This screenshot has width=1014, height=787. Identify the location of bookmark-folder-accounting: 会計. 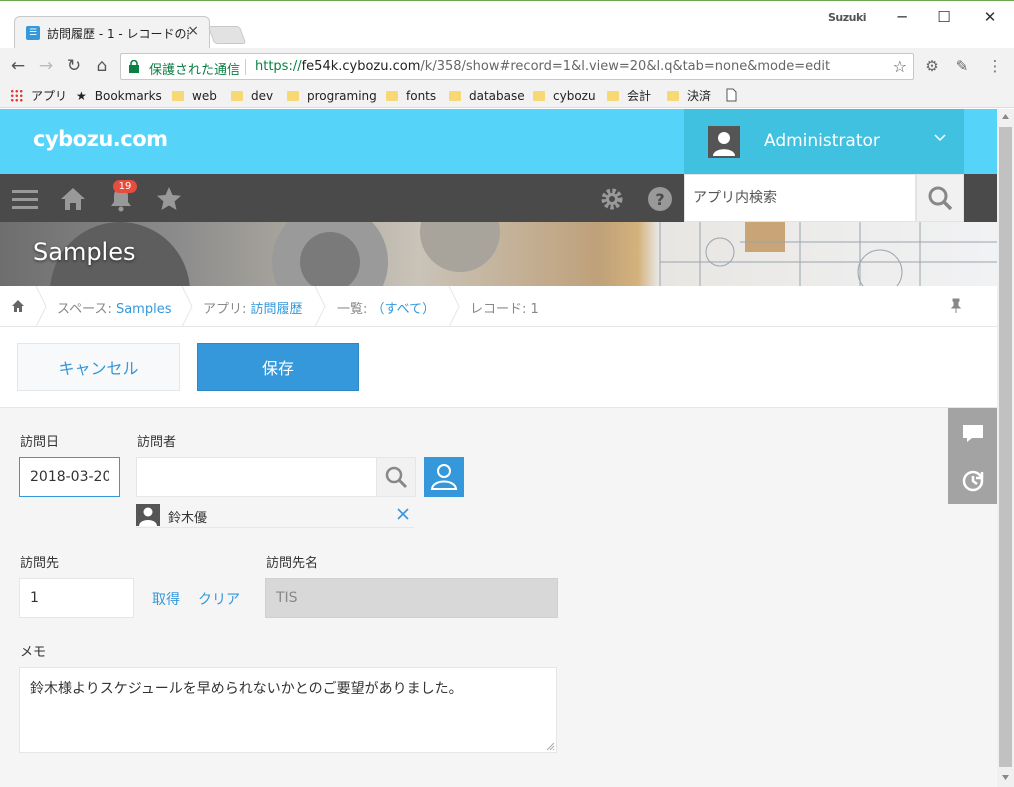
(629, 96).